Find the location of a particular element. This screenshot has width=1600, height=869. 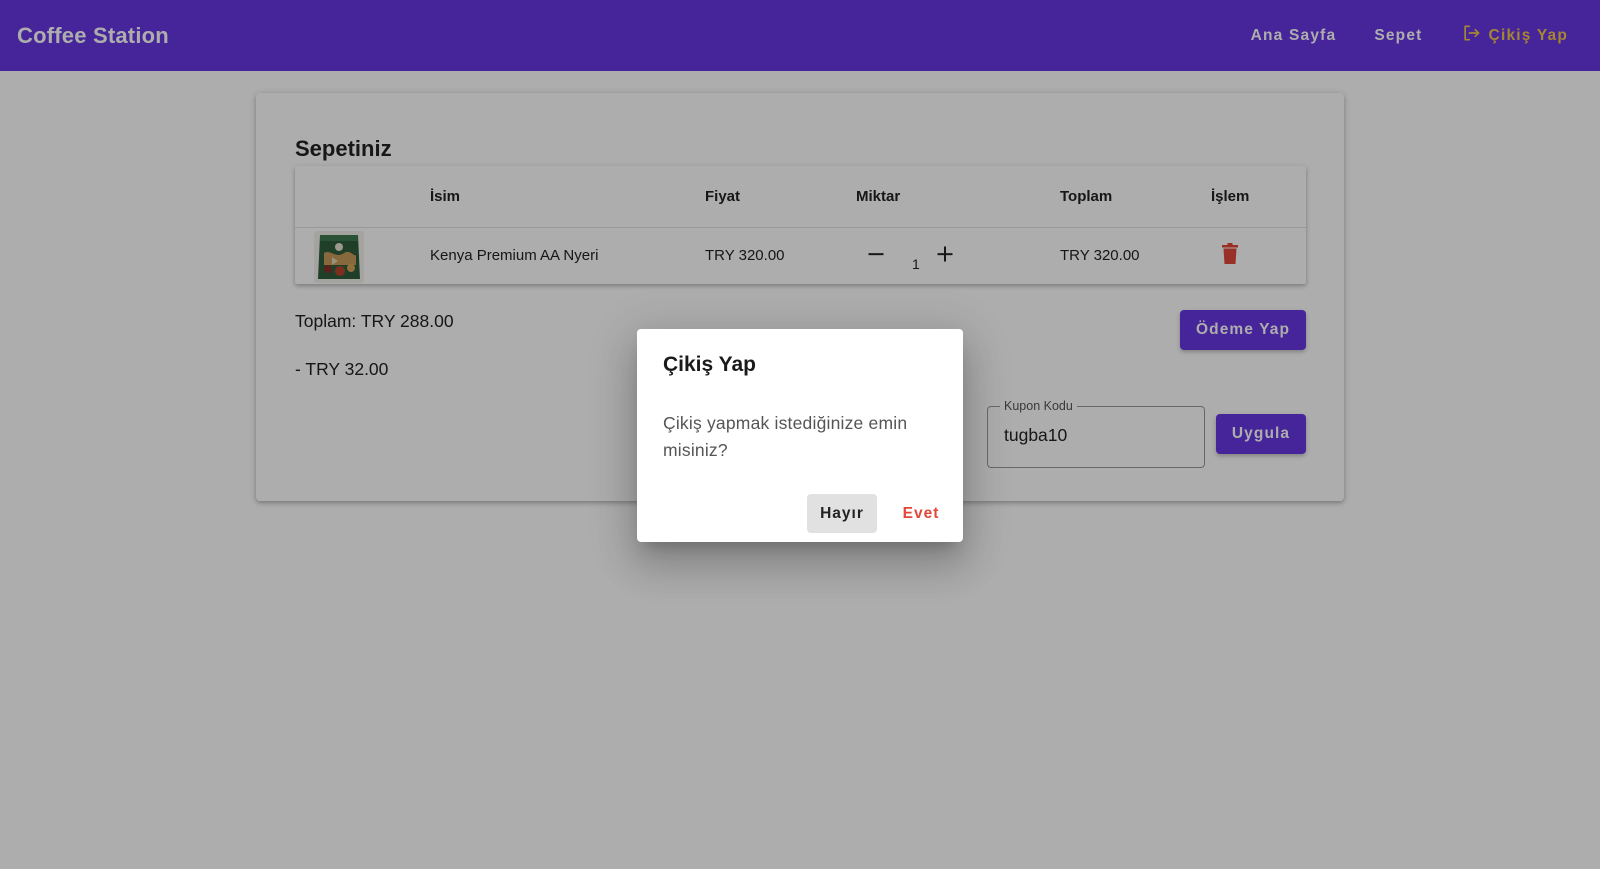

dialog-no-button: Hayır is located at coordinates (842, 513).